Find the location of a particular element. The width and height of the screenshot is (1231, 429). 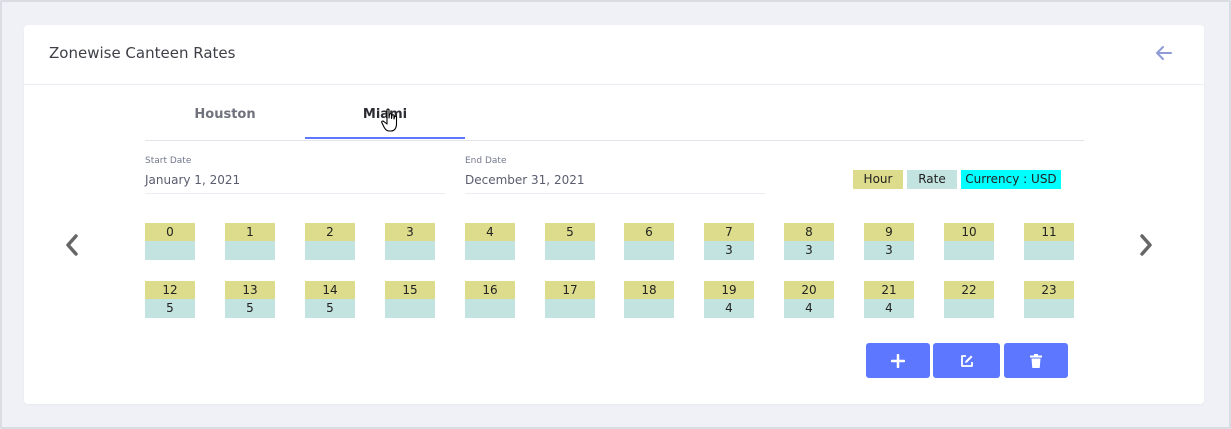

edit-button is located at coordinates (966, 360).